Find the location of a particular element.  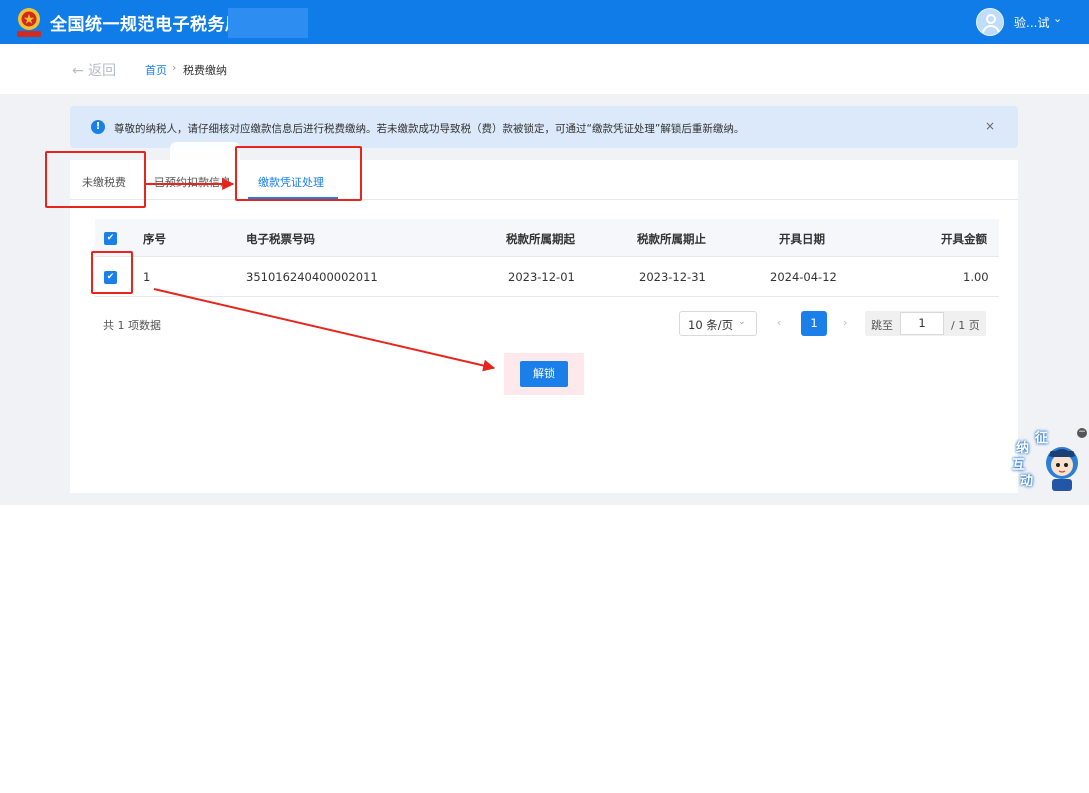

select-all-checkbox: ✔ is located at coordinates (110, 238).